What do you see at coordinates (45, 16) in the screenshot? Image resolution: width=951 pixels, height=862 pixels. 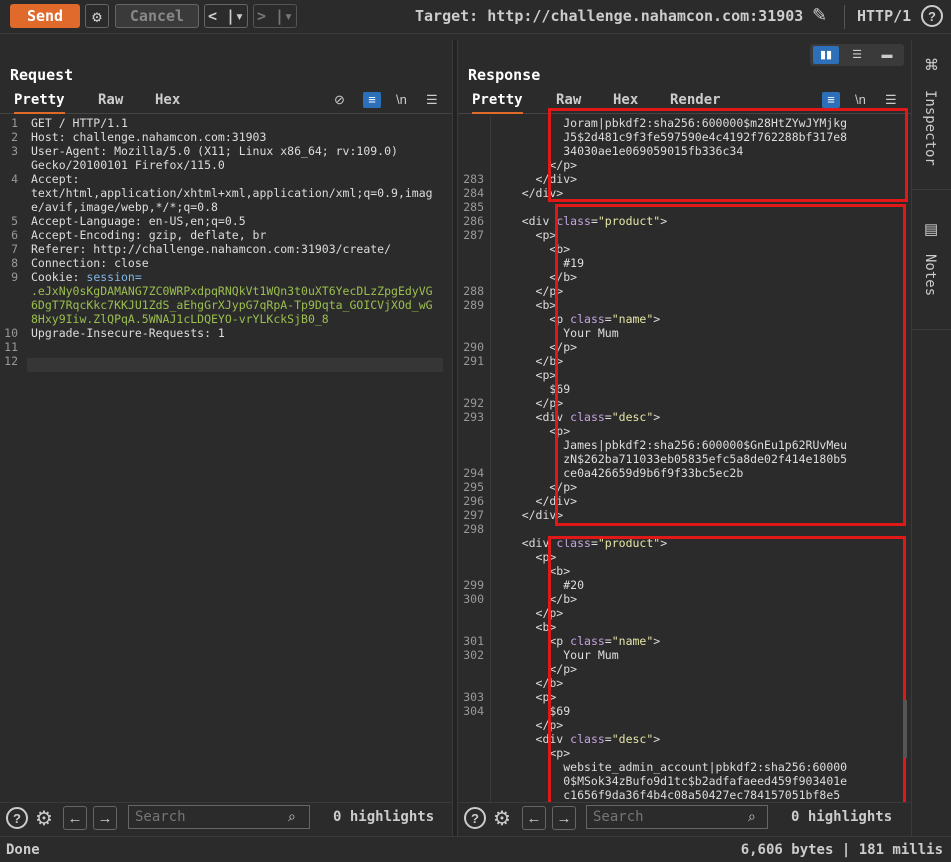 I see `send-button: Send` at bounding box center [45, 16].